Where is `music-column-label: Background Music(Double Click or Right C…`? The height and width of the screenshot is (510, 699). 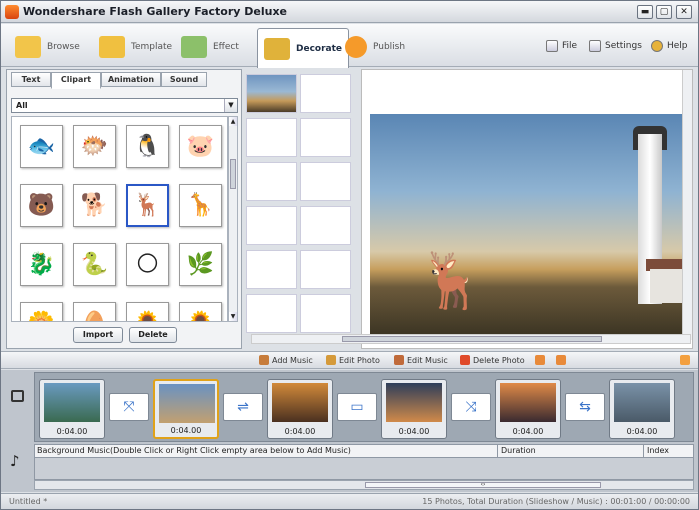
music-column-label: Background Music(Double Click or Right C… is located at coordinates (194, 450).